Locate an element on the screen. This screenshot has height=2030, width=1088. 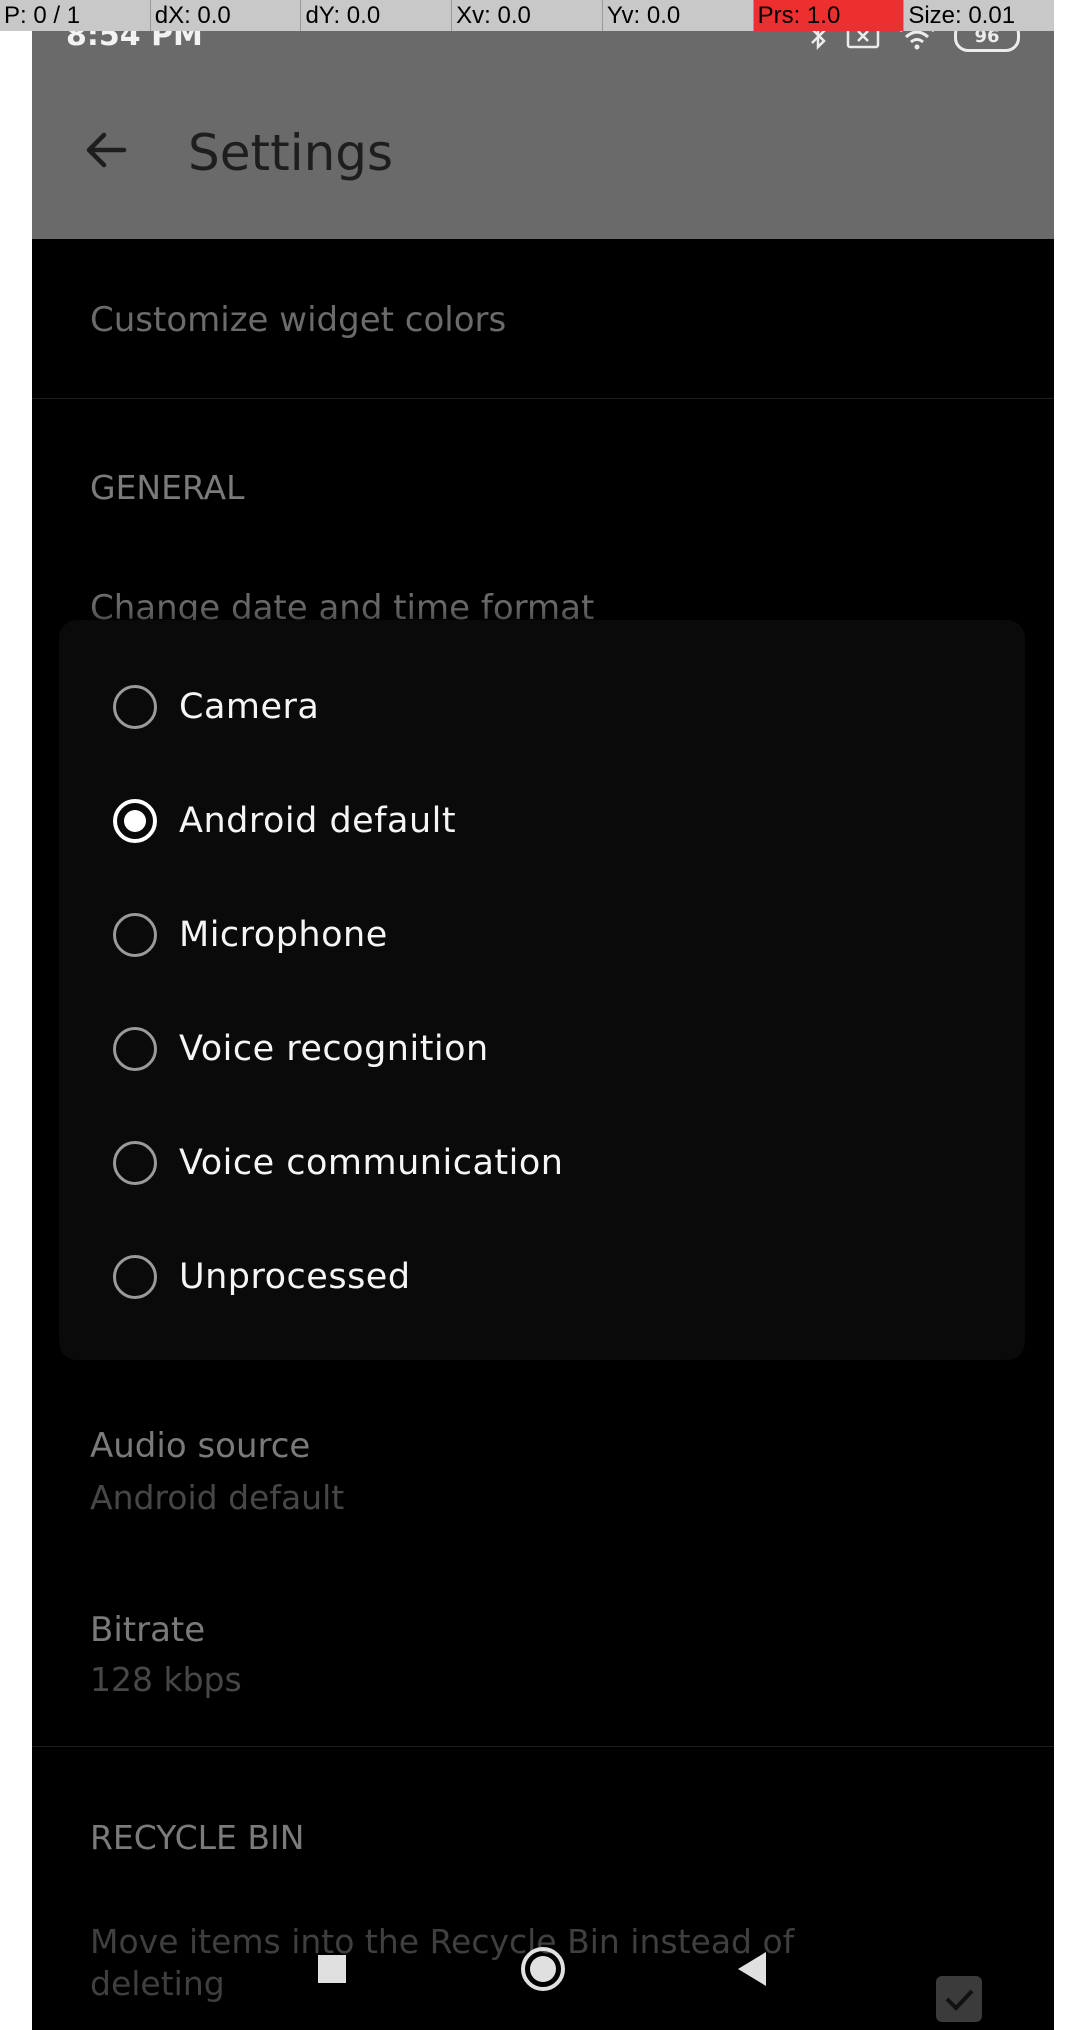
bitrate-value: 128 kbps is located at coordinates (166, 1679).